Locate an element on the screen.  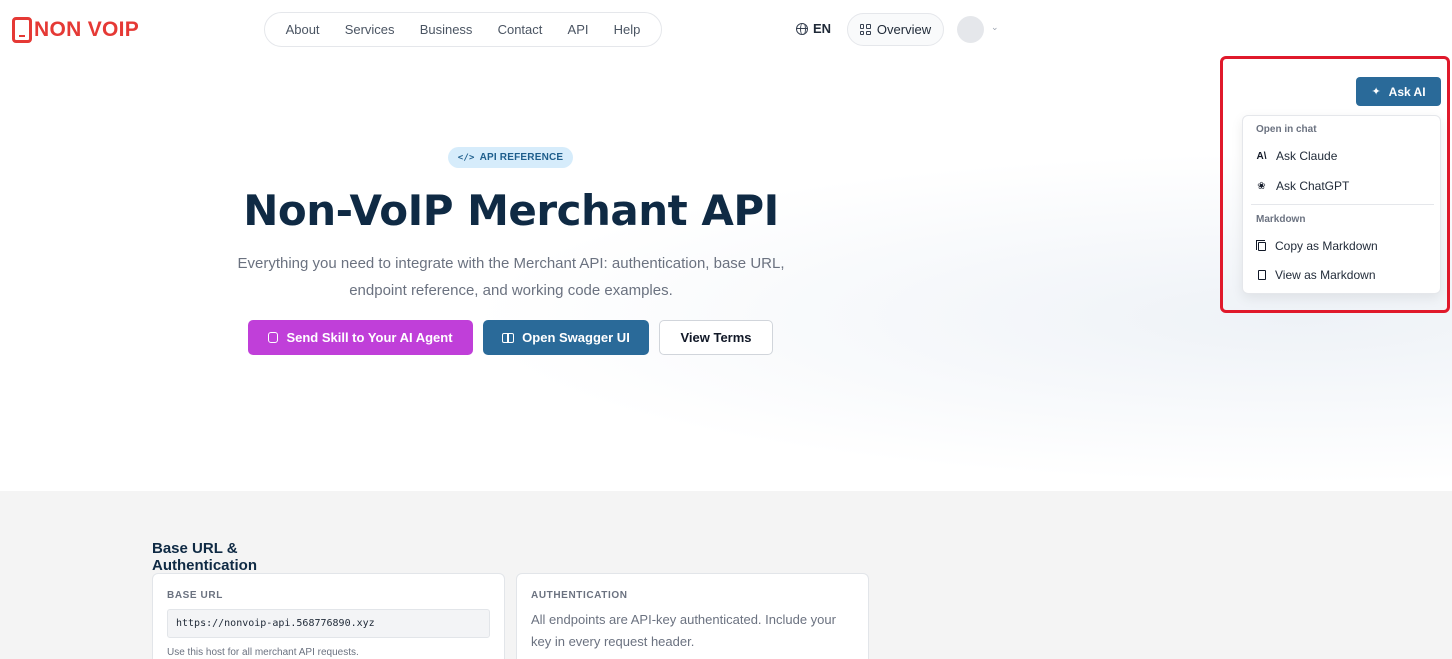
grid-icon is located at coordinates (865, 29).